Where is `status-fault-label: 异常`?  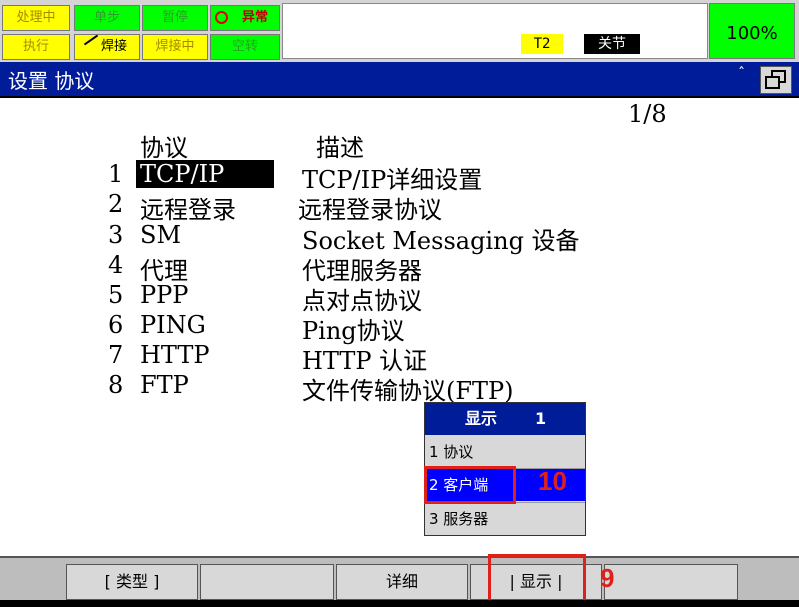
status-fault-label: 异常 is located at coordinates (254, 17).